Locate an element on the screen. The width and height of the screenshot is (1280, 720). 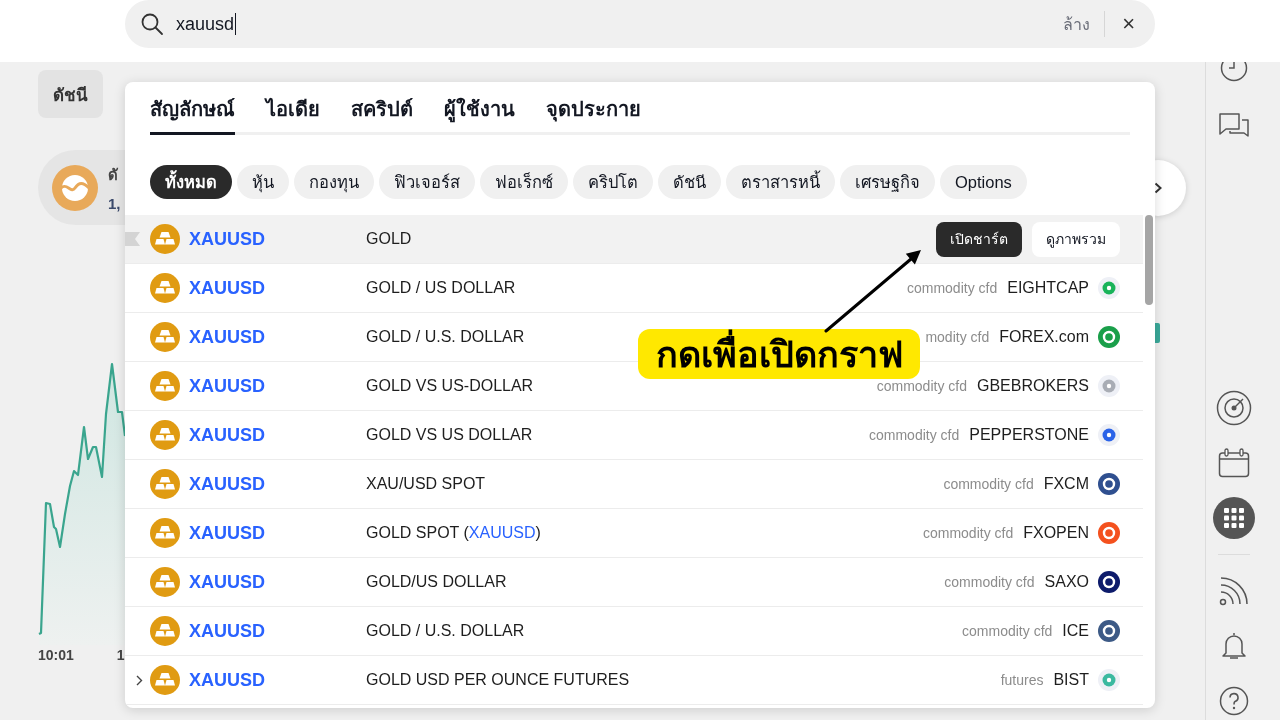
symbol-description: GOLD VS US-DOLLAR is located at coordinates (450, 386).